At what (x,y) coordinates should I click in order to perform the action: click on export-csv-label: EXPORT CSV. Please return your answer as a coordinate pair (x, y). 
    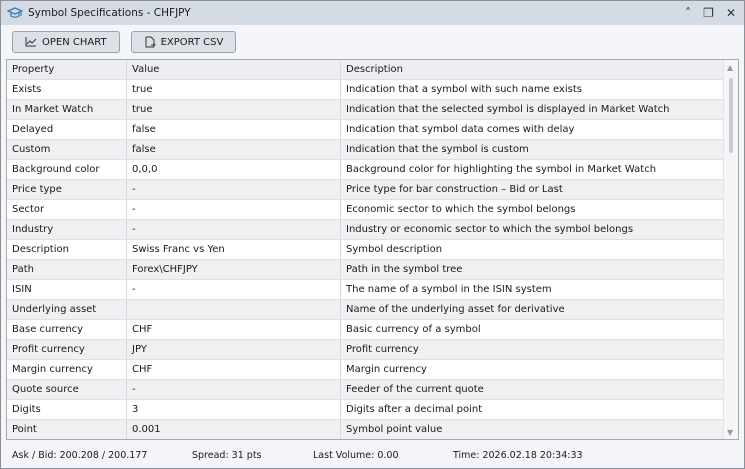
    Looking at the image, I should click on (192, 42).